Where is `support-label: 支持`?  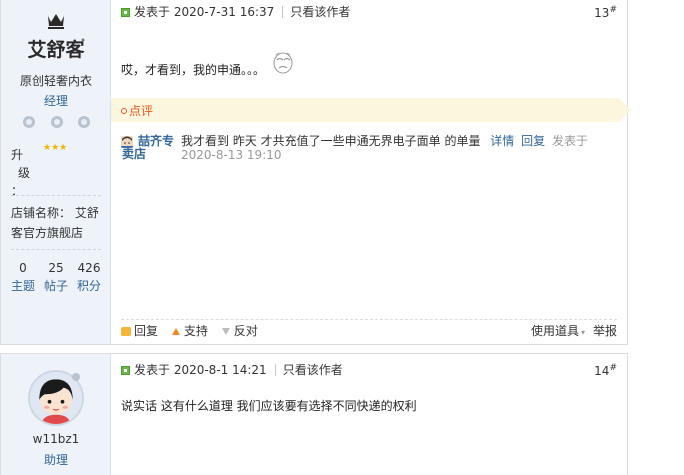 support-label: 支持 is located at coordinates (195, 331).